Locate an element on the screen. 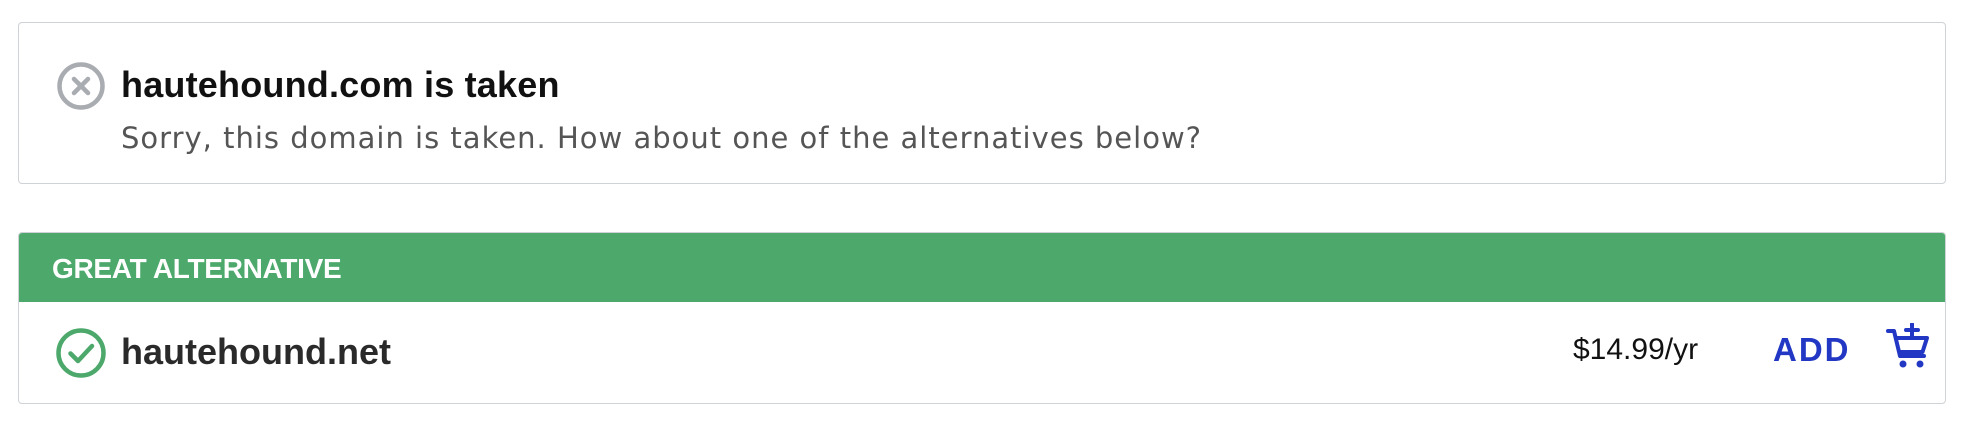 The width and height of the screenshot is (1966, 434). taken-title: hautehound.com is taken is located at coordinates (340, 84).